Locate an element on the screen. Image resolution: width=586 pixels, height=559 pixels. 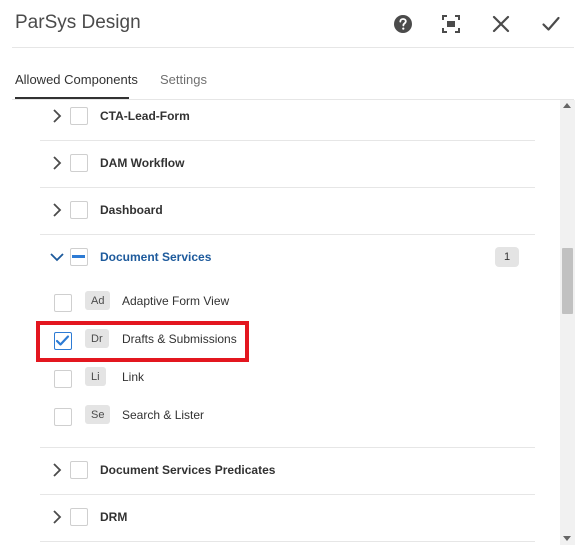
component-abbr-badge: Li is located at coordinates (95, 376).